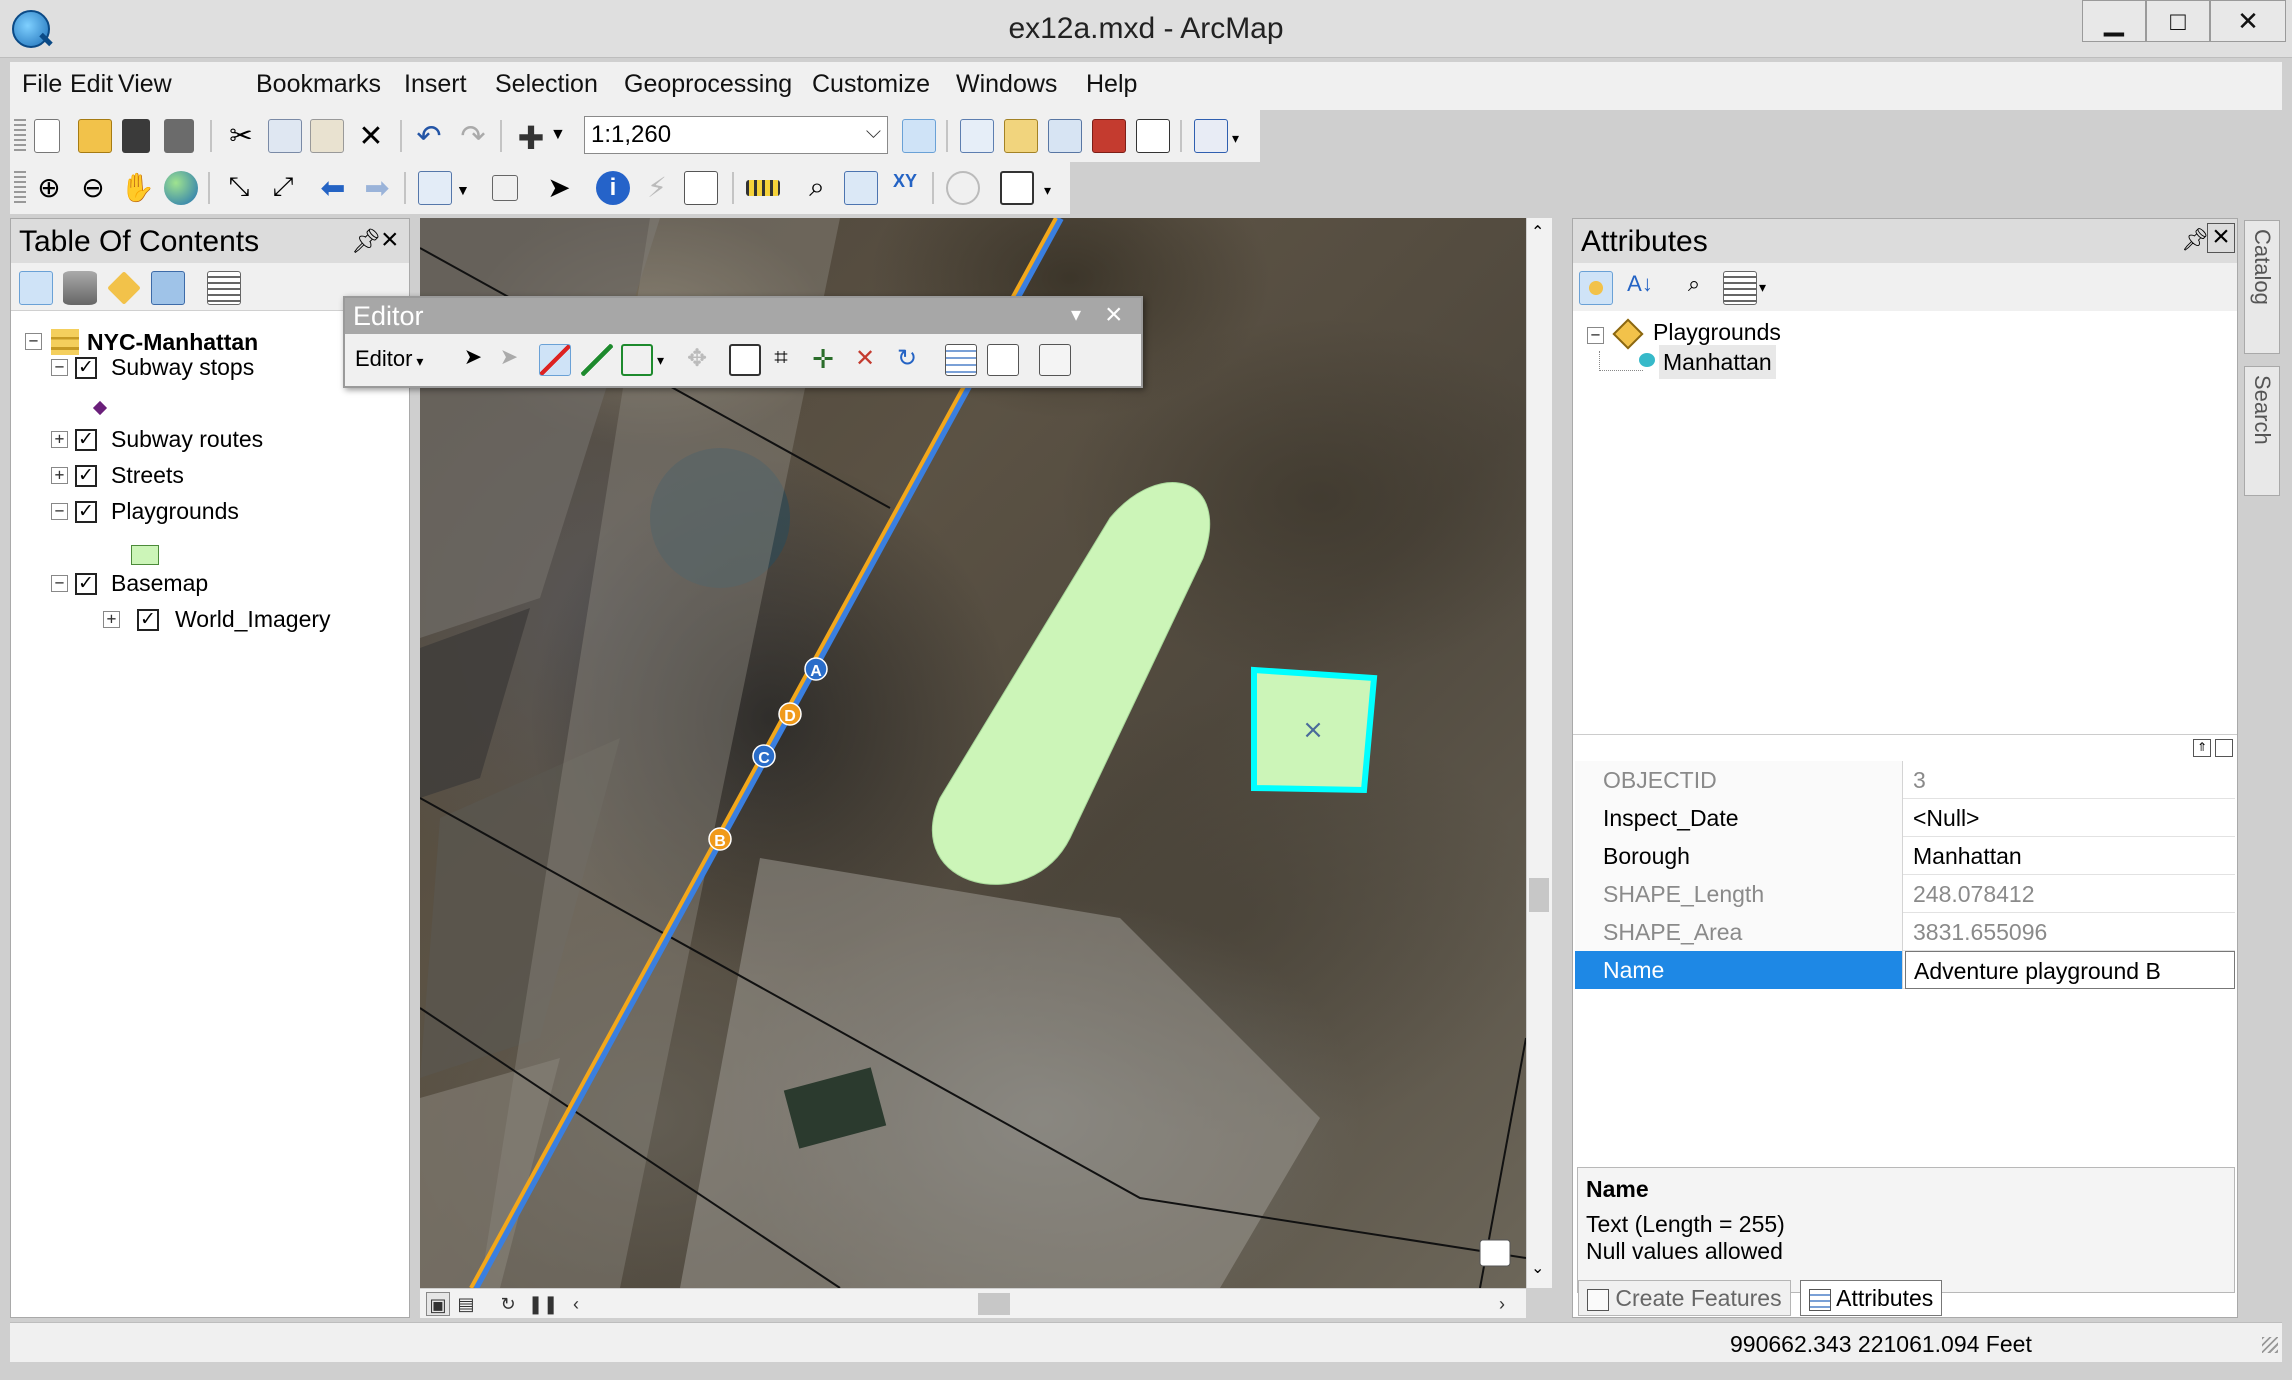  What do you see at coordinates (1537, 232) in the screenshot?
I see `scroll-up-icon: ⌃` at bounding box center [1537, 232].